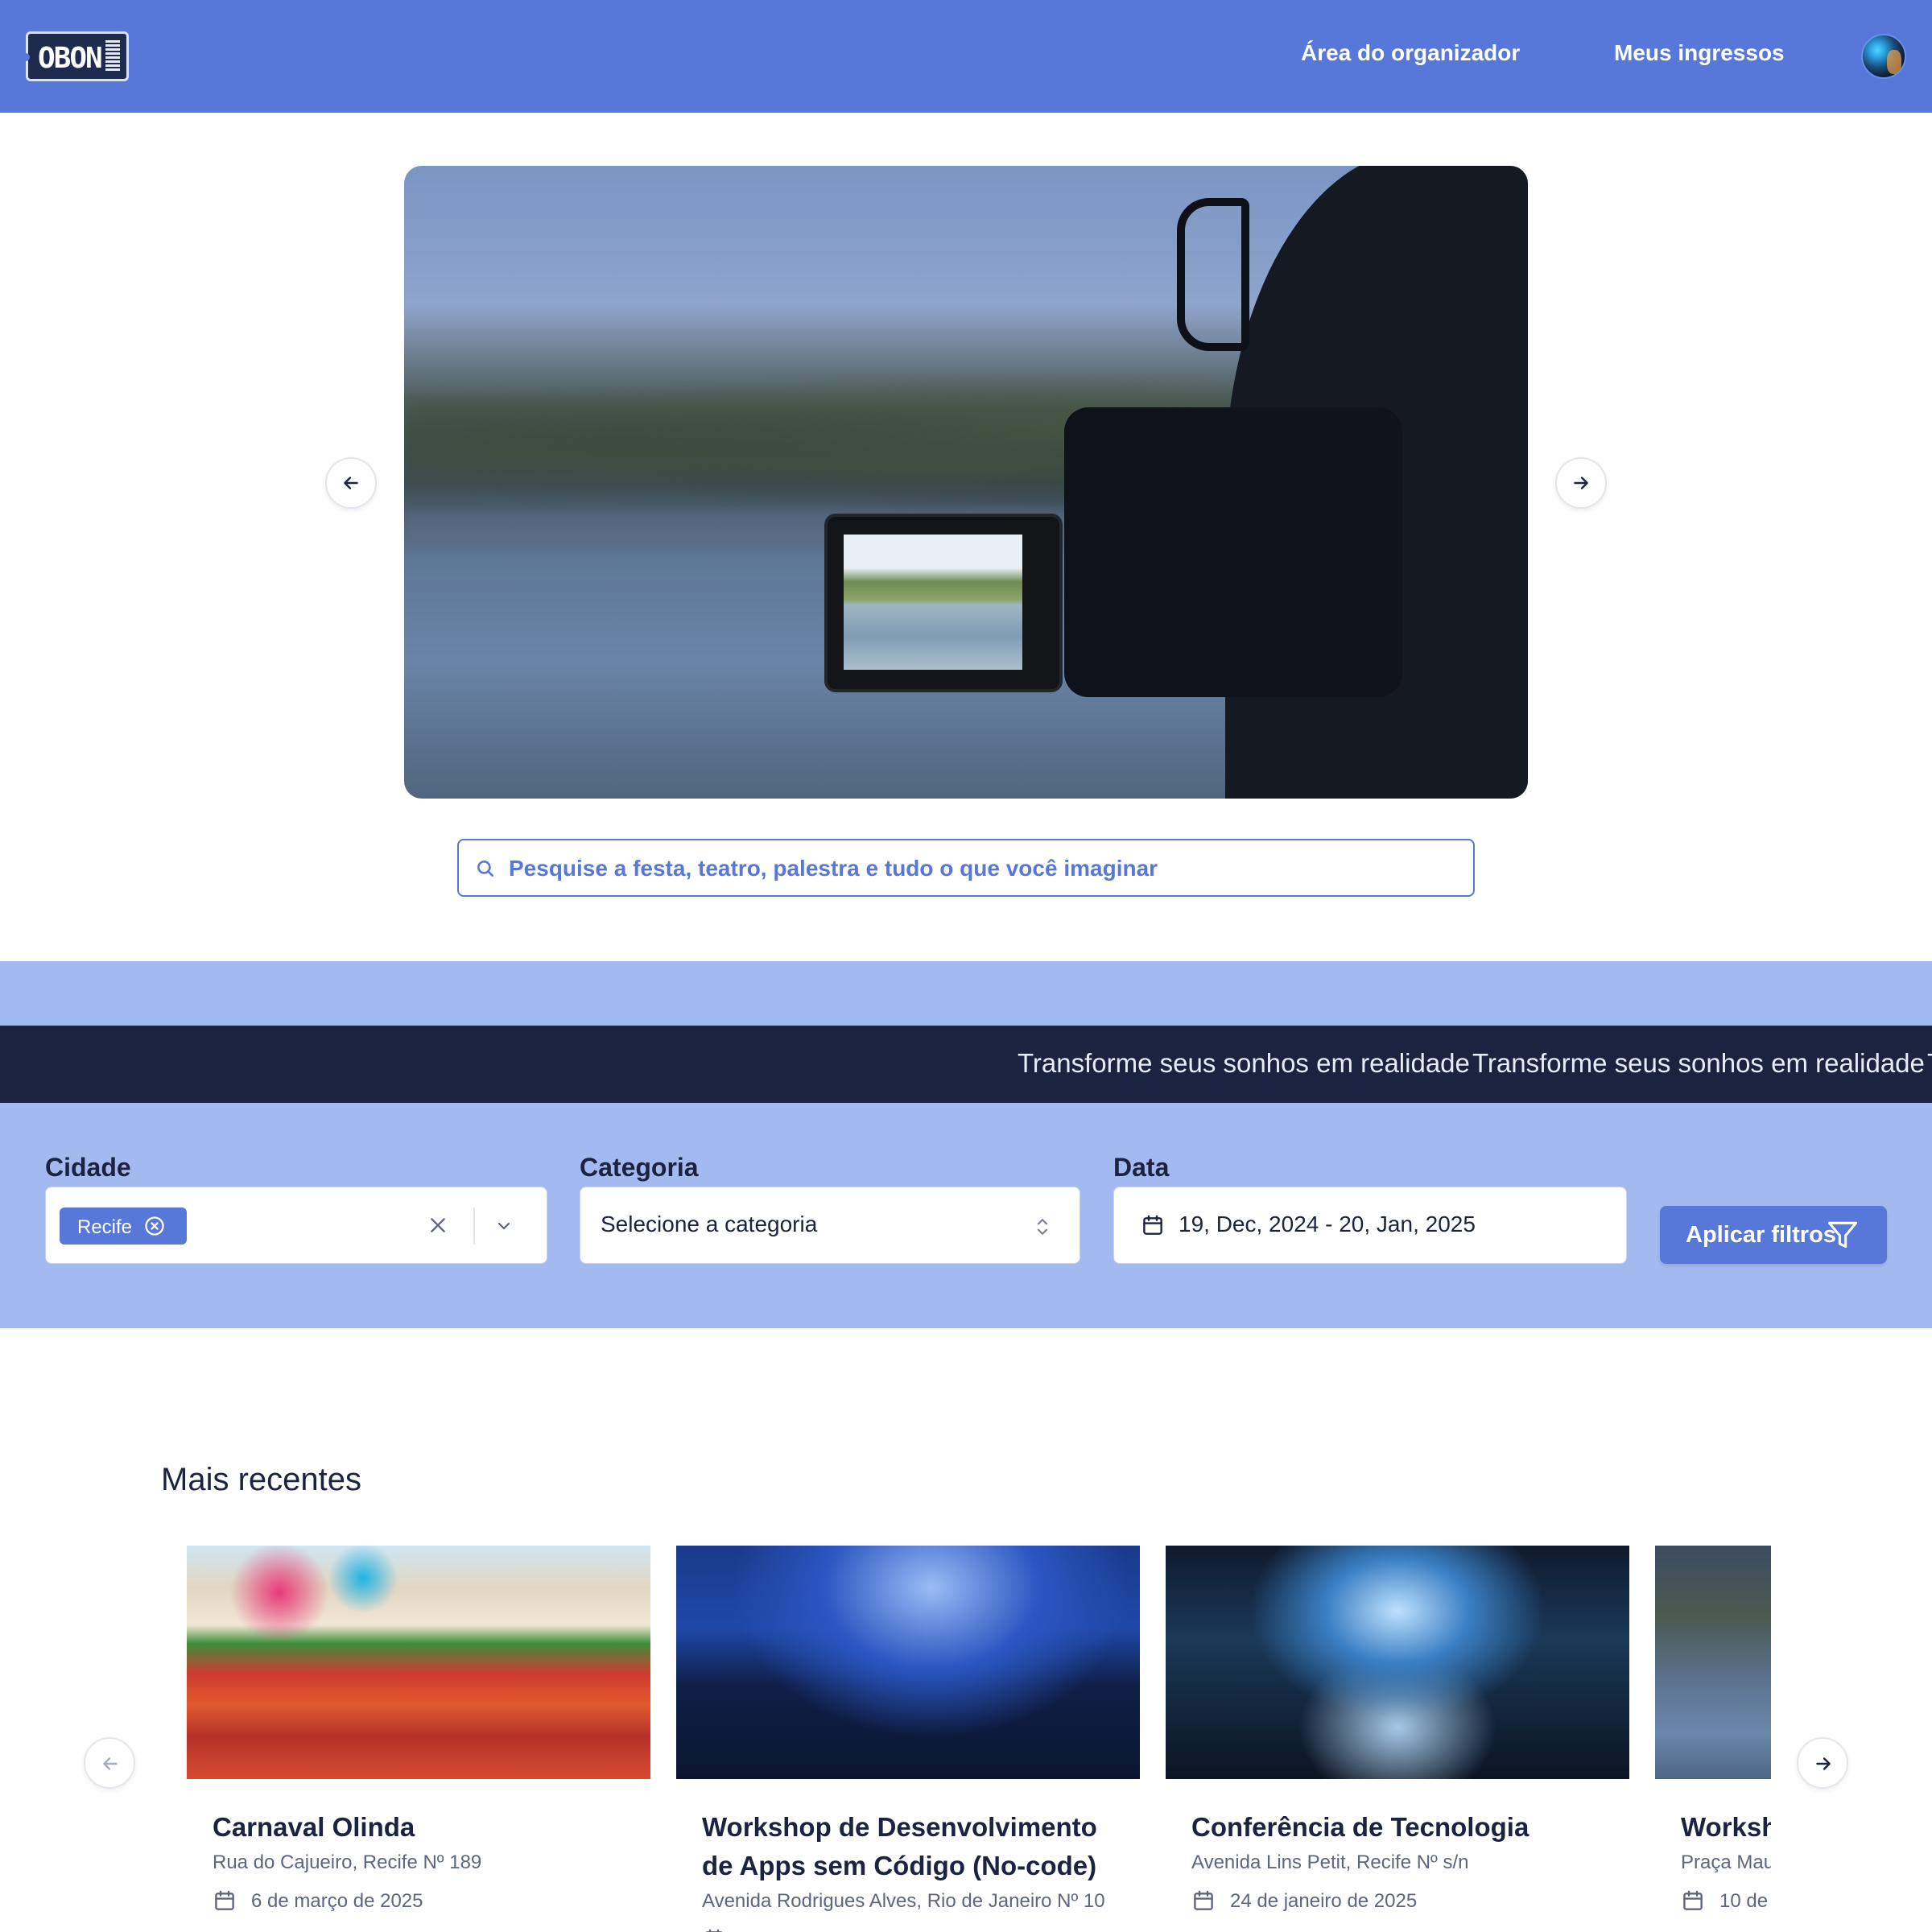 This screenshot has width=1932, height=1932. Describe the element at coordinates (1761, 1235) in the screenshot. I see `apply-filters-label: Aplicar filtros` at that location.